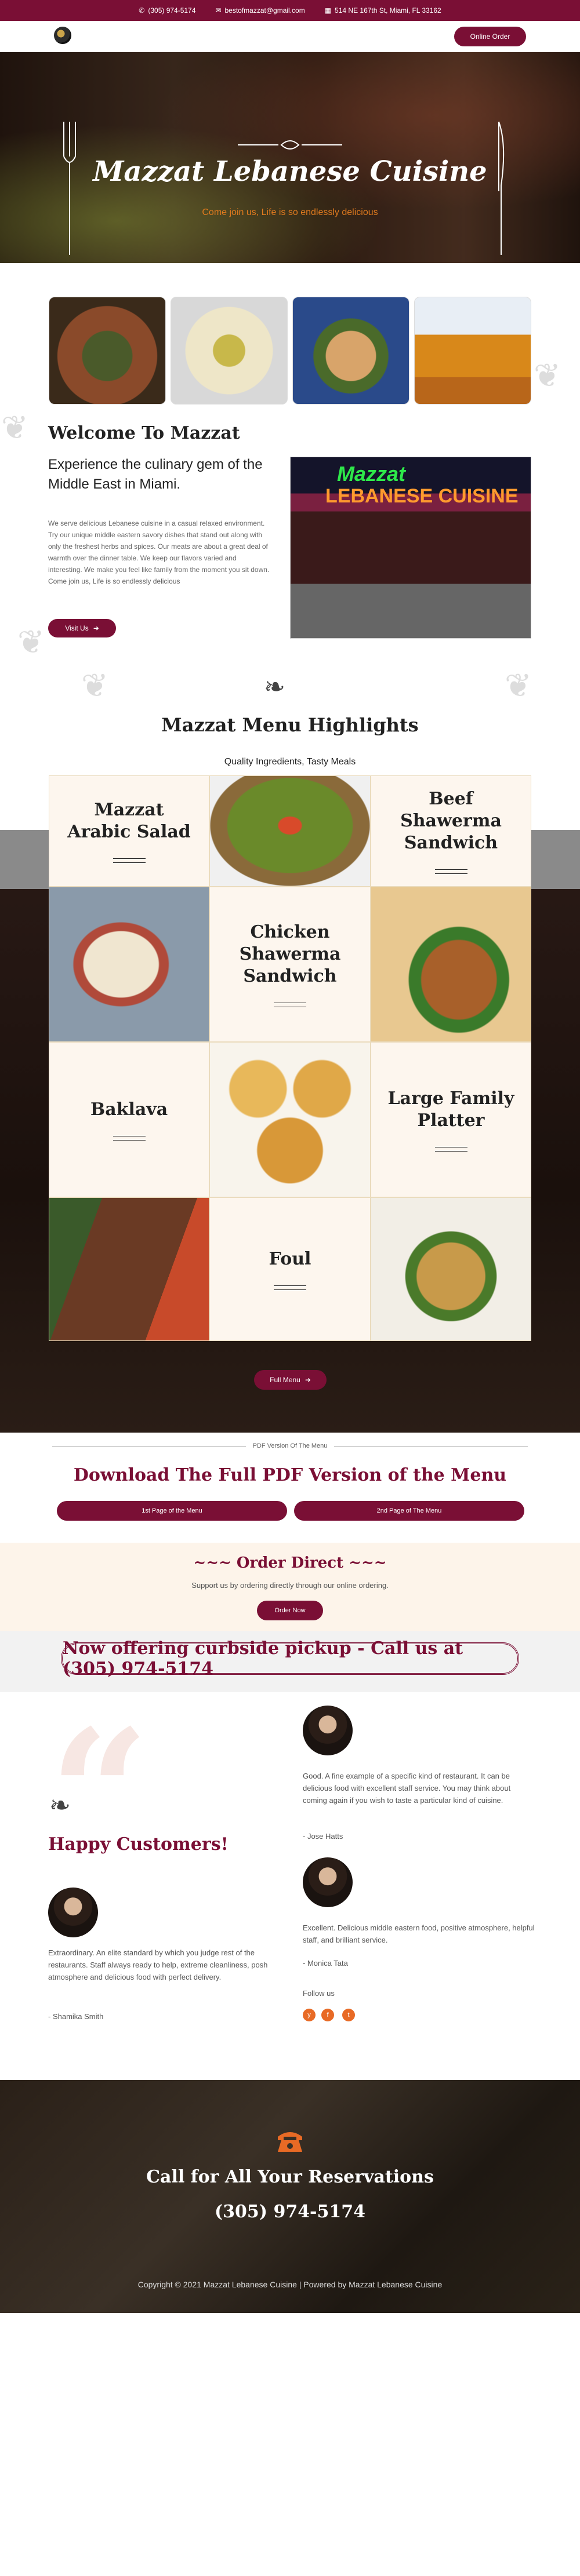 Image resolution: width=580 pixels, height=2576 pixels. What do you see at coordinates (327, 2015) in the screenshot?
I see `facebook-icon: f` at bounding box center [327, 2015].